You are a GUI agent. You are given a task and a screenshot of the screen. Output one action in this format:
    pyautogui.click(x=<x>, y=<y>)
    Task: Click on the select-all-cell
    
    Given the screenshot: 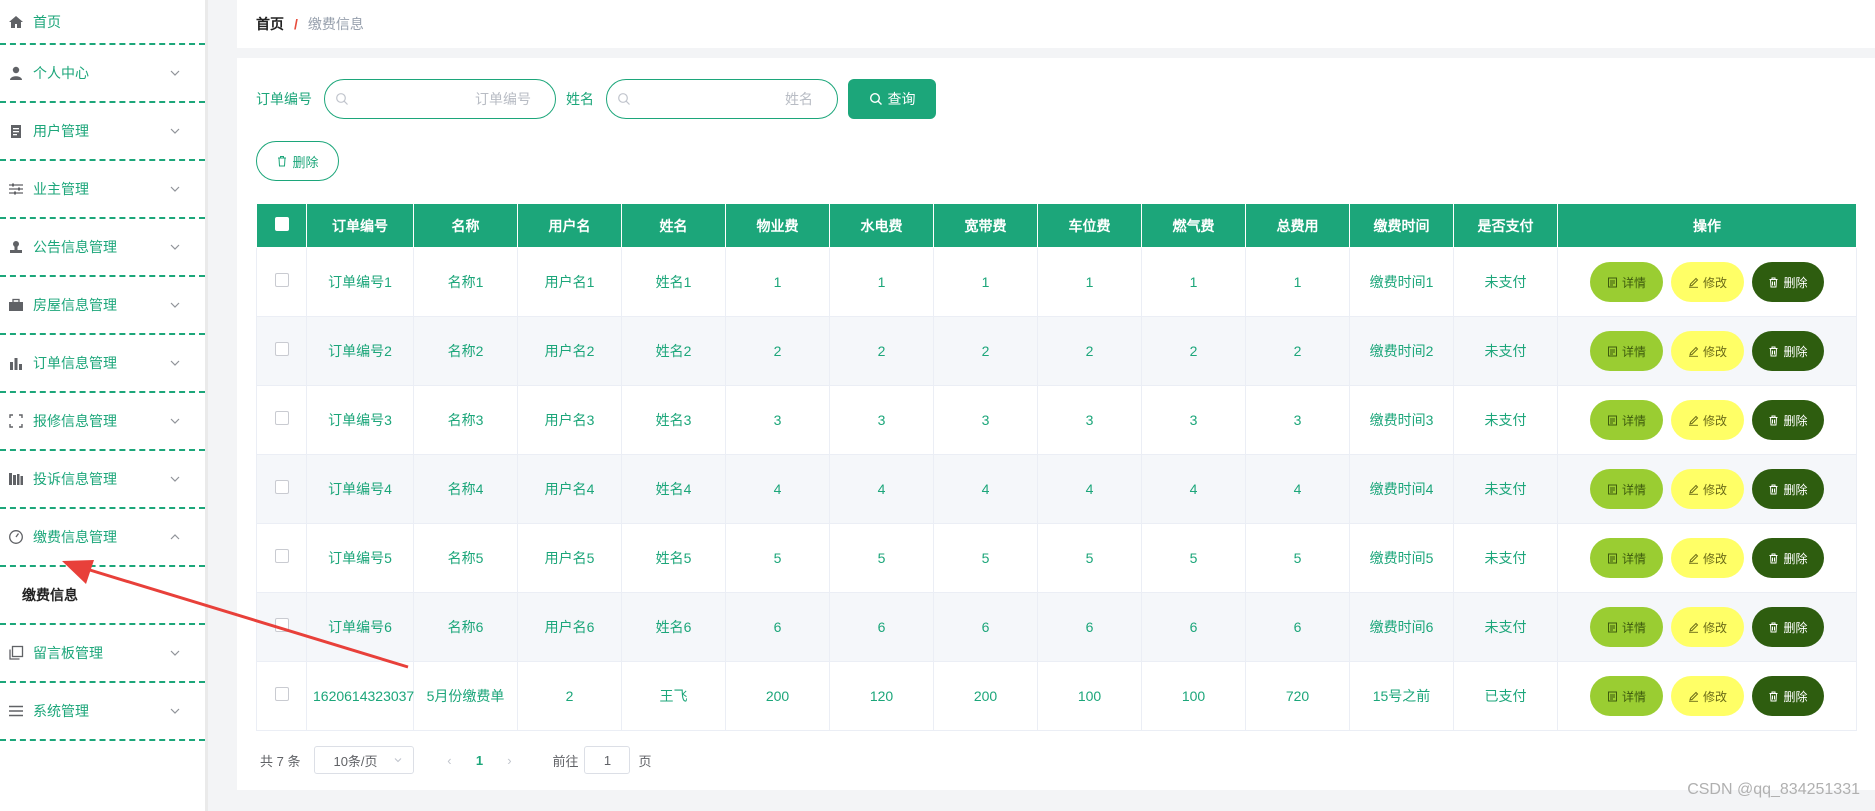 What is the action you would take?
    pyautogui.click(x=281, y=225)
    